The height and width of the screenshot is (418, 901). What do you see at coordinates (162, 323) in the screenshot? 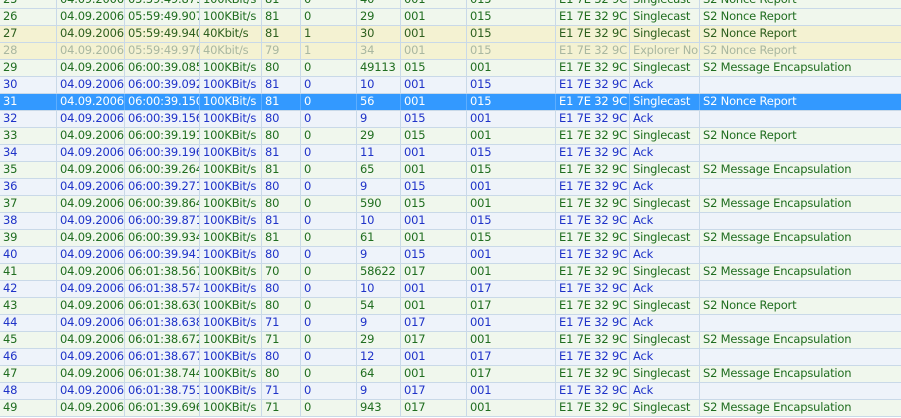
I see `cell-time: 06:01:38.638` at bounding box center [162, 323].